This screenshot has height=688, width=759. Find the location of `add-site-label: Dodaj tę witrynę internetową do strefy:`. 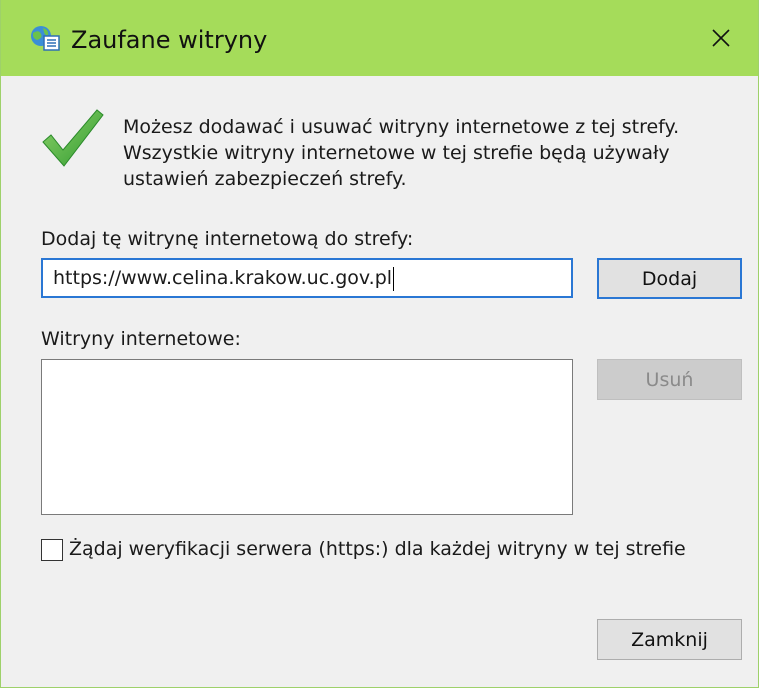

add-site-label: Dodaj tę witrynę internetową do strefy: is located at coordinates (227, 239).